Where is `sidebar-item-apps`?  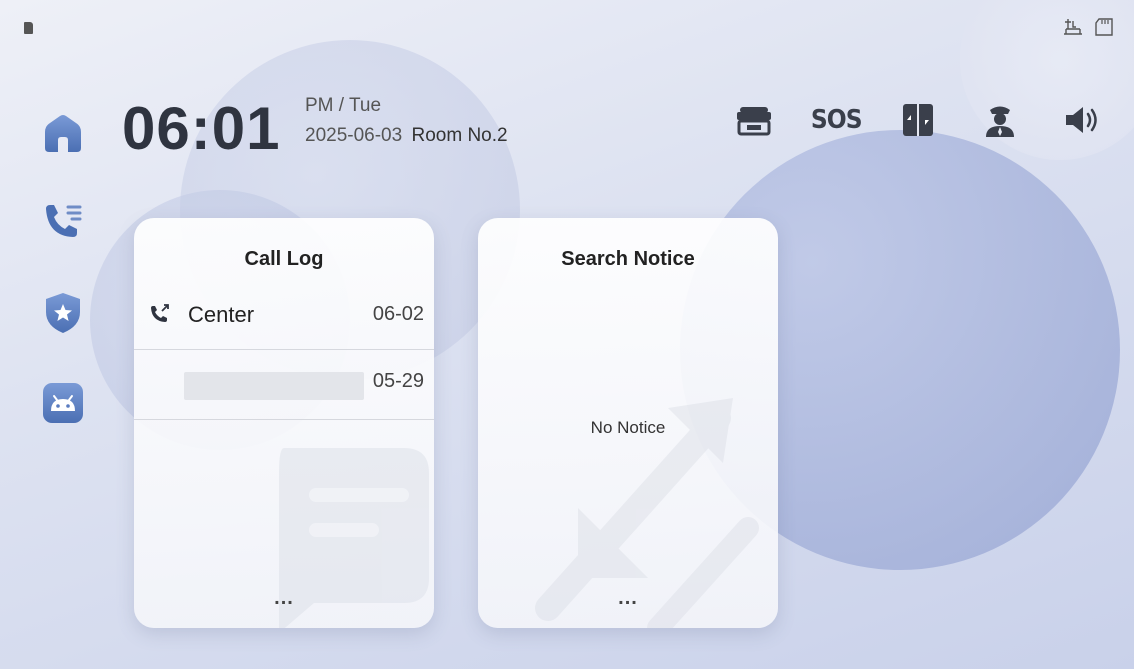 sidebar-item-apps is located at coordinates (63, 403).